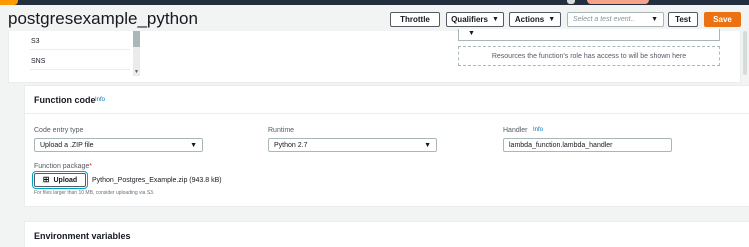 This screenshot has width=749, height=247. I want to click on trigger-list-scrollbar: ▼, so click(136, 53).